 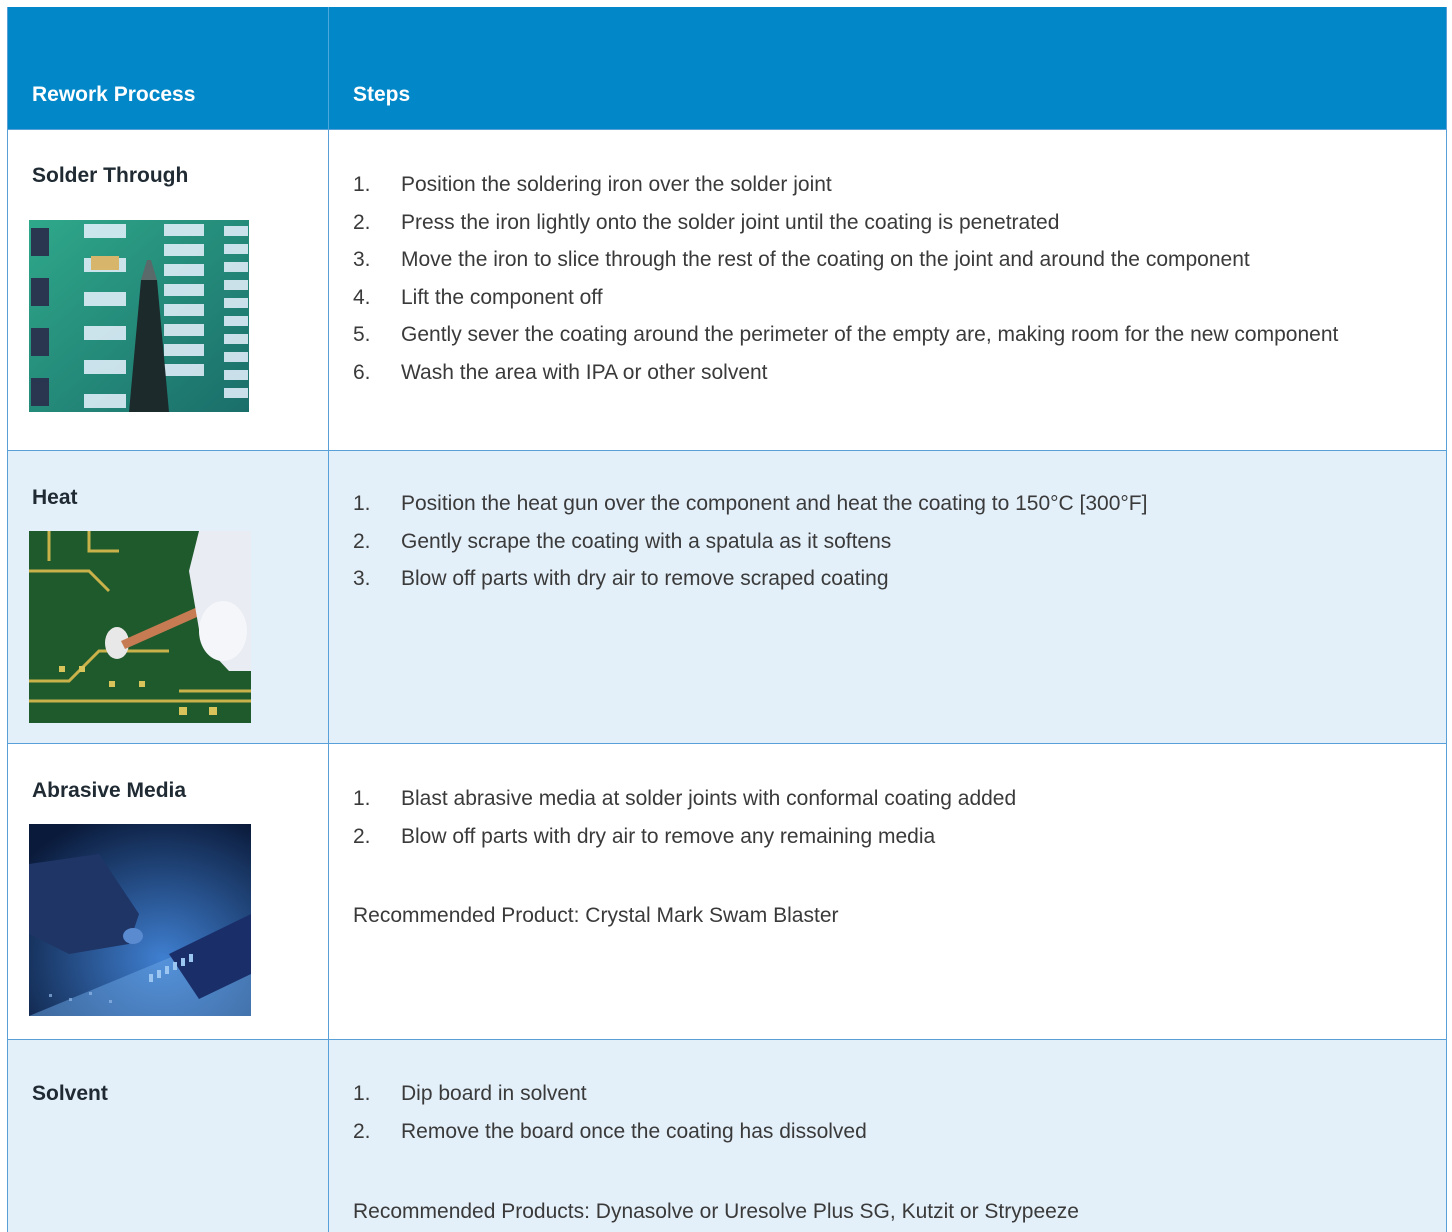 What do you see at coordinates (478, 297) in the screenshot?
I see `list-item: 4. Lift the component off` at bounding box center [478, 297].